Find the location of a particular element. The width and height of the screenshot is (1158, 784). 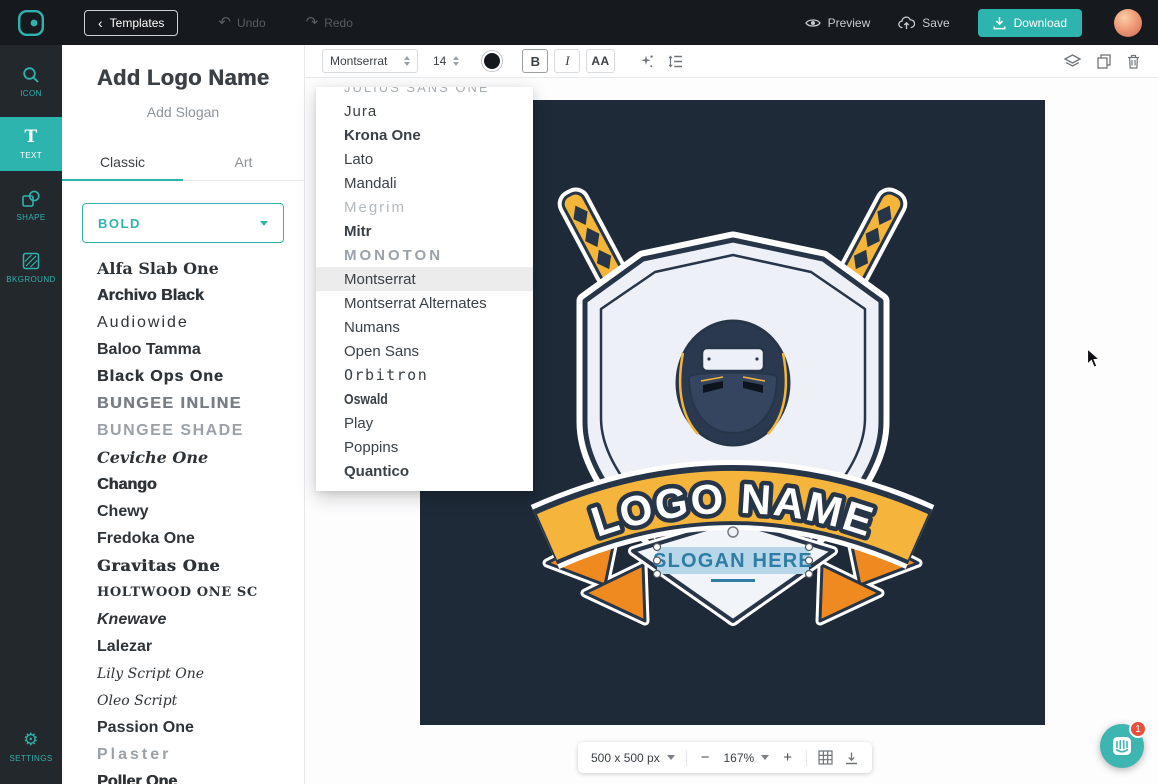

font-list-item: Fredoka One is located at coordinates (183, 538).